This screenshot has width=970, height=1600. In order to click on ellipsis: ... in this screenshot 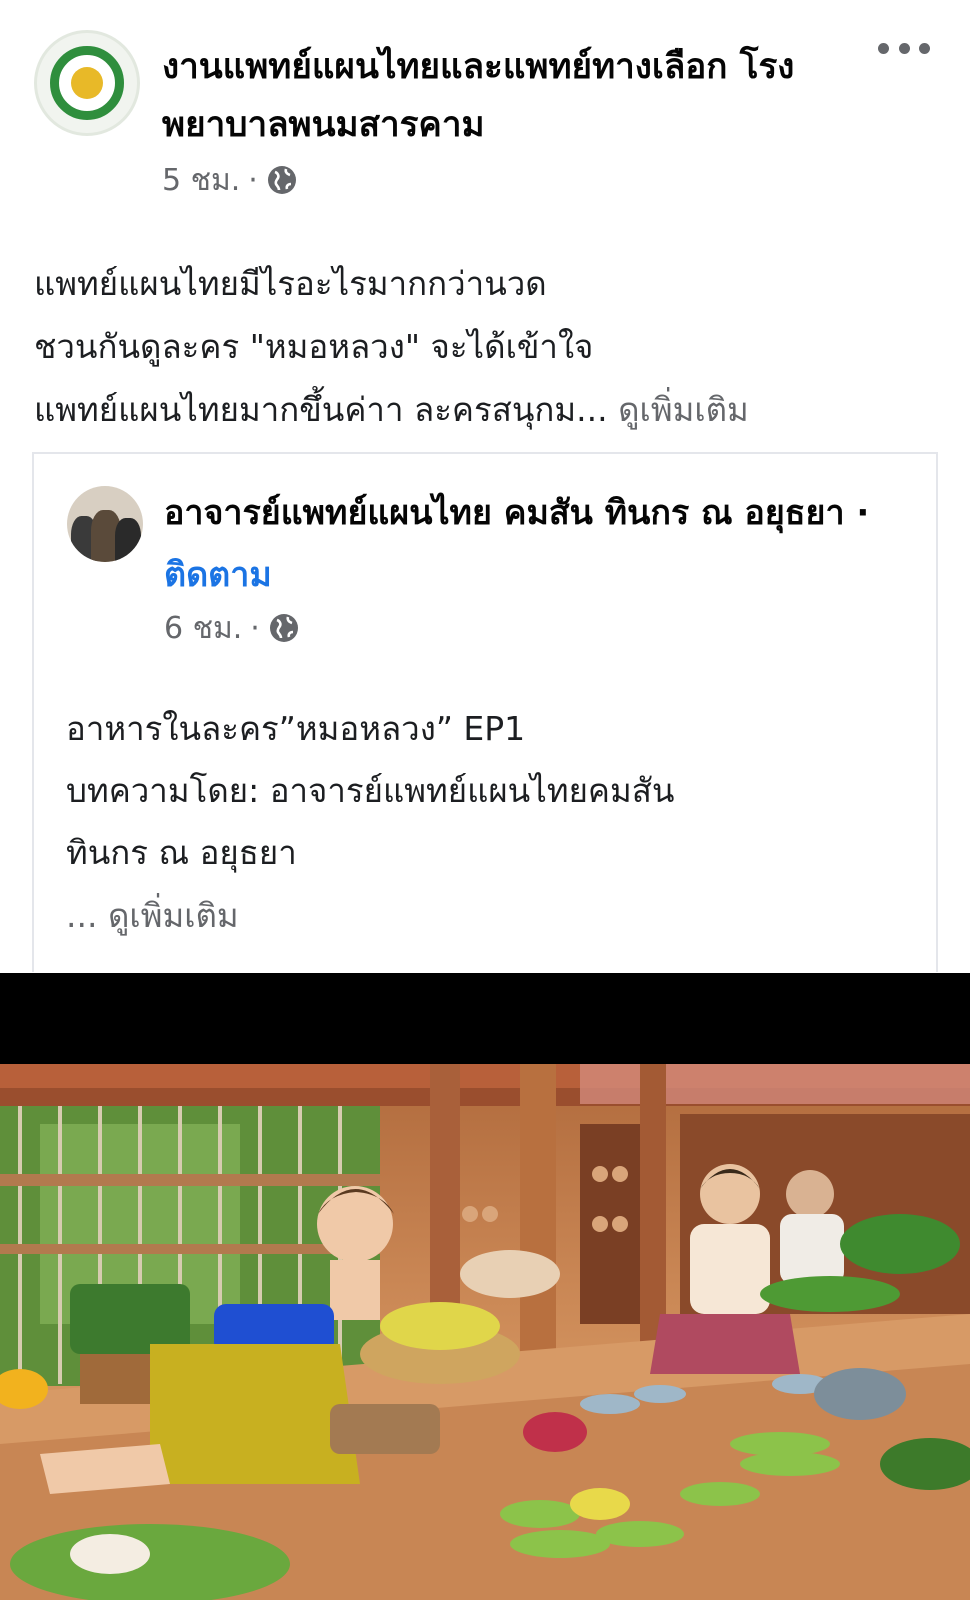, I will do `click(82, 915)`.